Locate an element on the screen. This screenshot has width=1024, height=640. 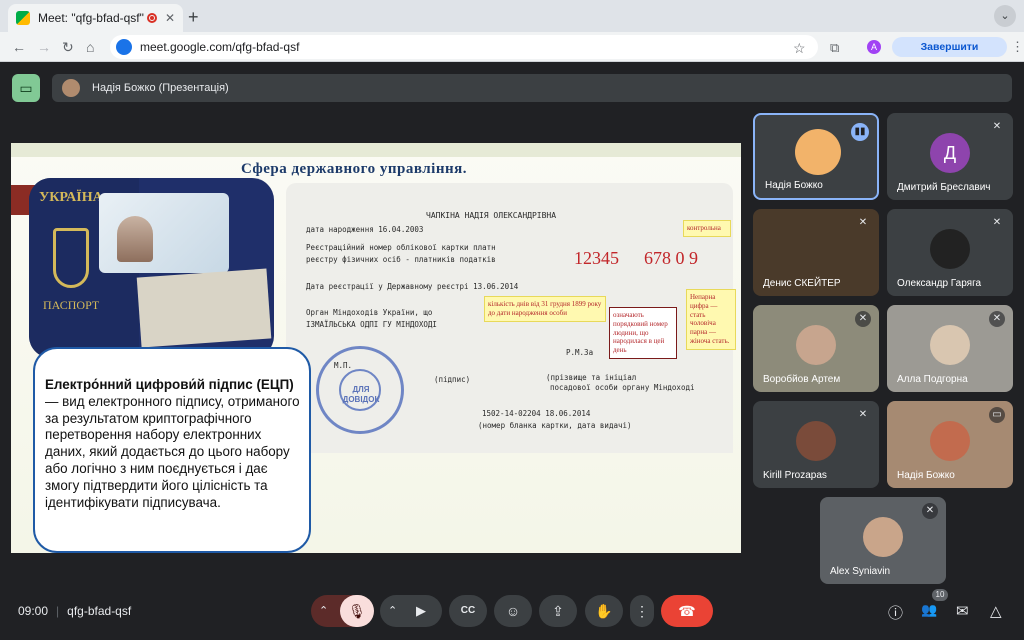
presentation-layout-icon: ▭ is located at coordinates (26, 88).